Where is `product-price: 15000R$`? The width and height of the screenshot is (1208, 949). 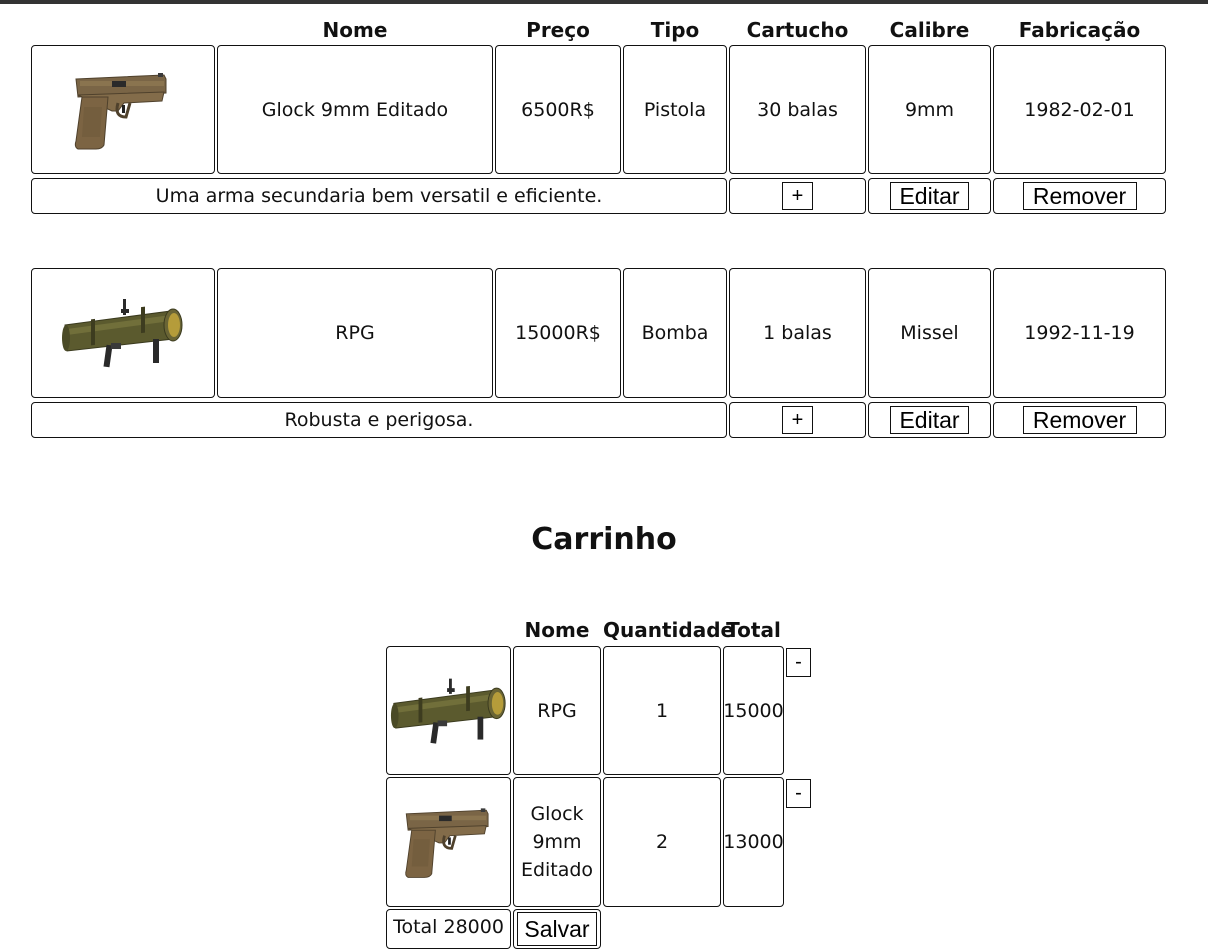 product-price: 15000R$ is located at coordinates (558, 333).